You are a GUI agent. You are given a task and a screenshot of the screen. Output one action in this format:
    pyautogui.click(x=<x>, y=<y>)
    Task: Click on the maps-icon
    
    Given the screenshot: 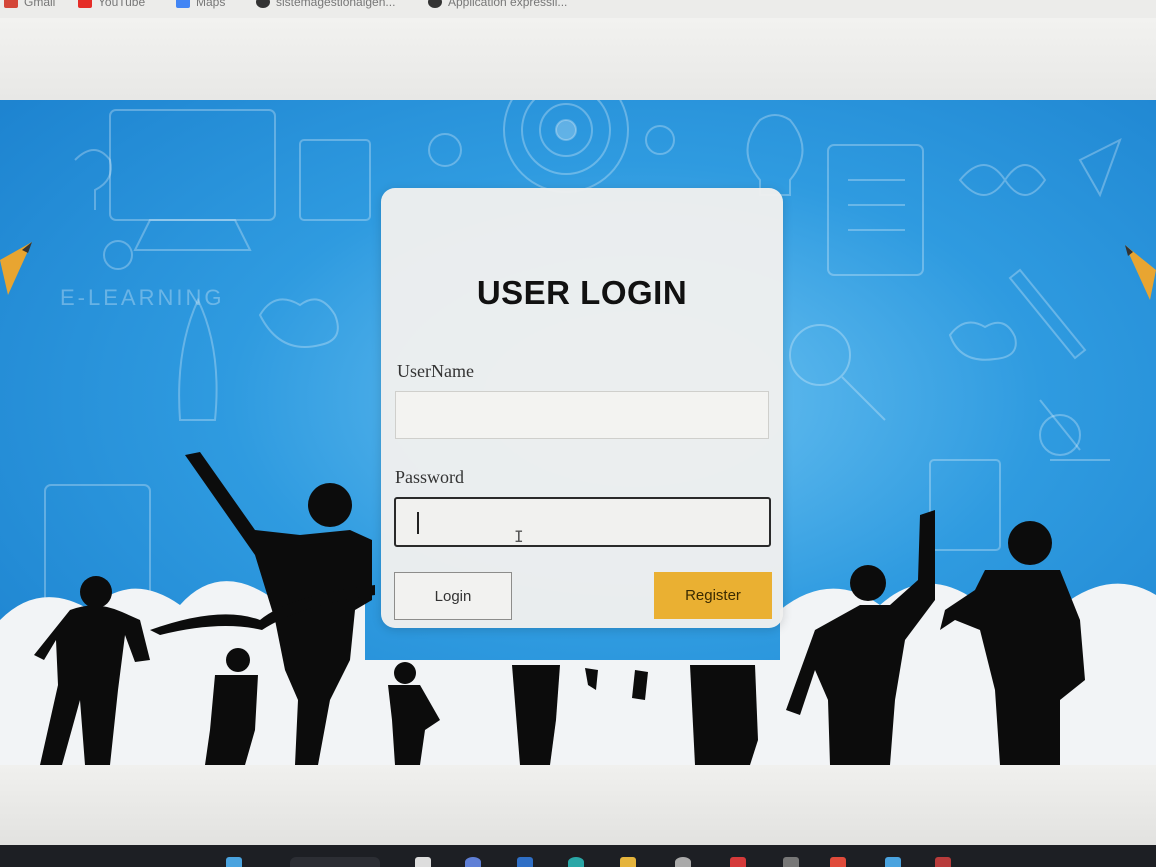 What is the action you would take?
    pyautogui.click(x=183, y=4)
    